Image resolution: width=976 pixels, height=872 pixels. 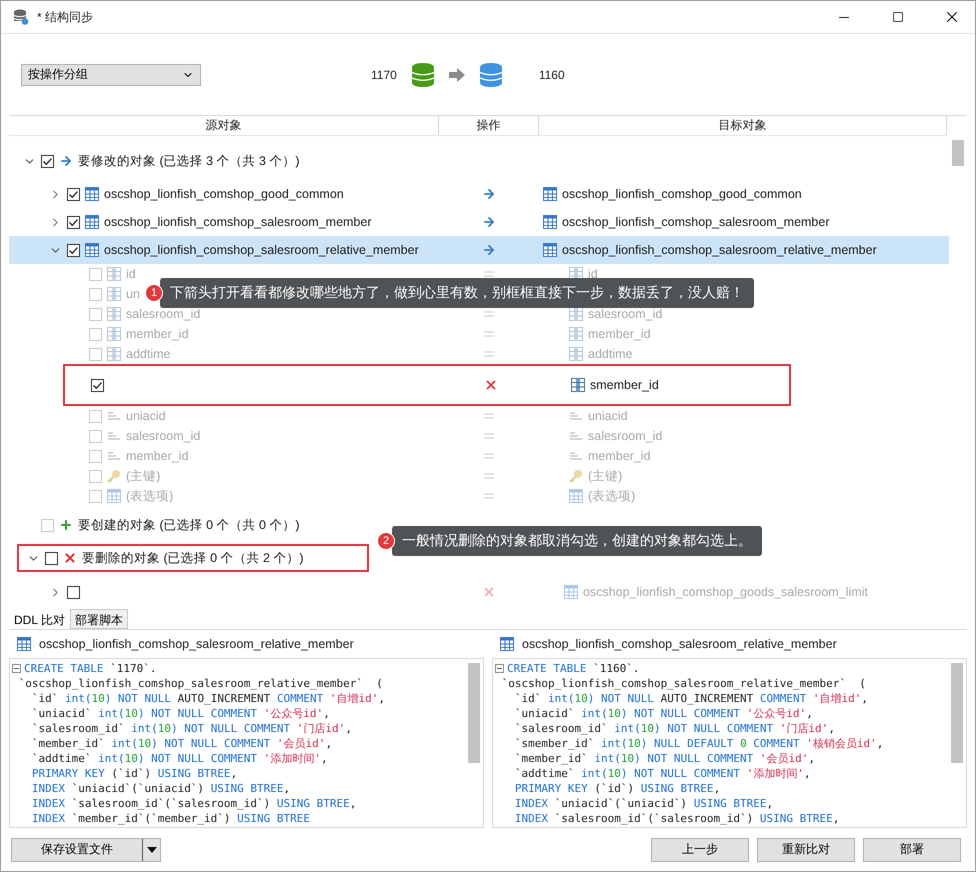 What do you see at coordinates (551, 75) in the screenshot?
I see `target-database-label: 1160` at bounding box center [551, 75].